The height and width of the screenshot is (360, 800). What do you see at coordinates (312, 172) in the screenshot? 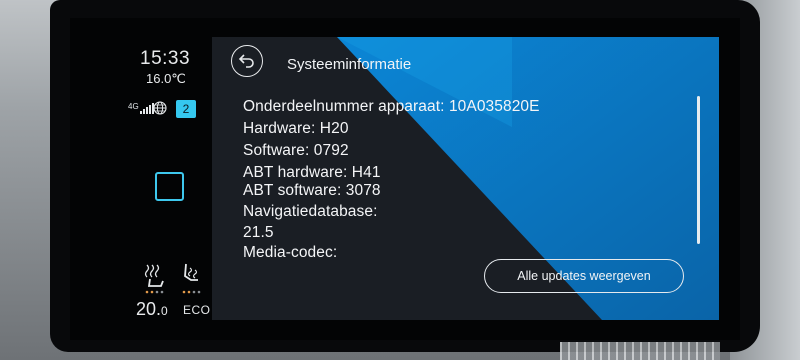
I see `info-abt-hardware: ABT hardware: H41` at bounding box center [312, 172].